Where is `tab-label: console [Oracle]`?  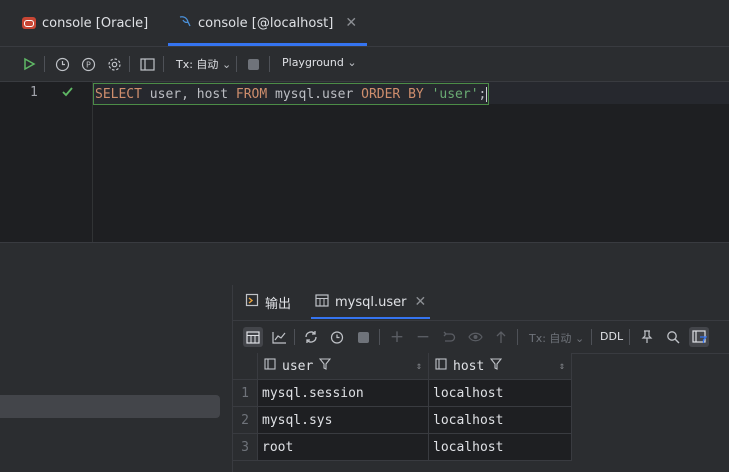
tab-label: console [Oracle] is located at coordinates (95, 23).